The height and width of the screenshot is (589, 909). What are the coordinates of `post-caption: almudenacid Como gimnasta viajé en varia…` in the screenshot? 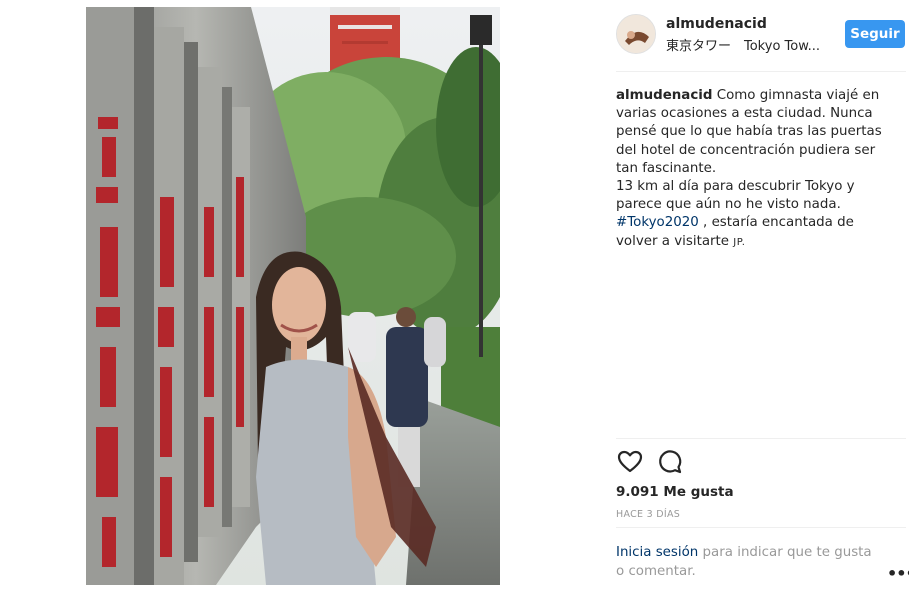 It's located at (756, 169).